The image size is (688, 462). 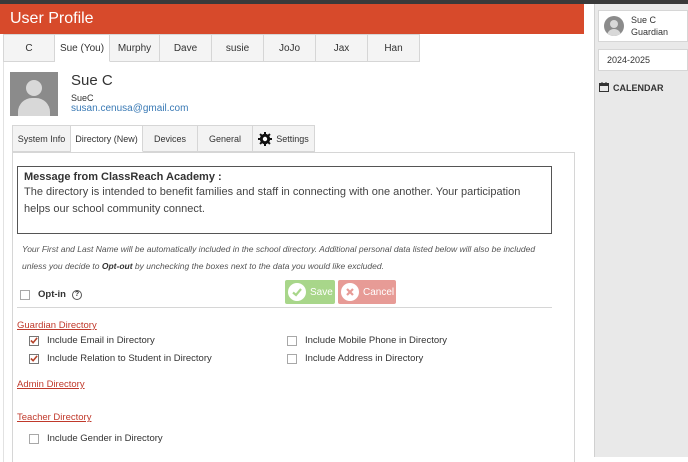 I want to click on option-include-gender: Include Gender in Directory, so click(x=96, y=438).